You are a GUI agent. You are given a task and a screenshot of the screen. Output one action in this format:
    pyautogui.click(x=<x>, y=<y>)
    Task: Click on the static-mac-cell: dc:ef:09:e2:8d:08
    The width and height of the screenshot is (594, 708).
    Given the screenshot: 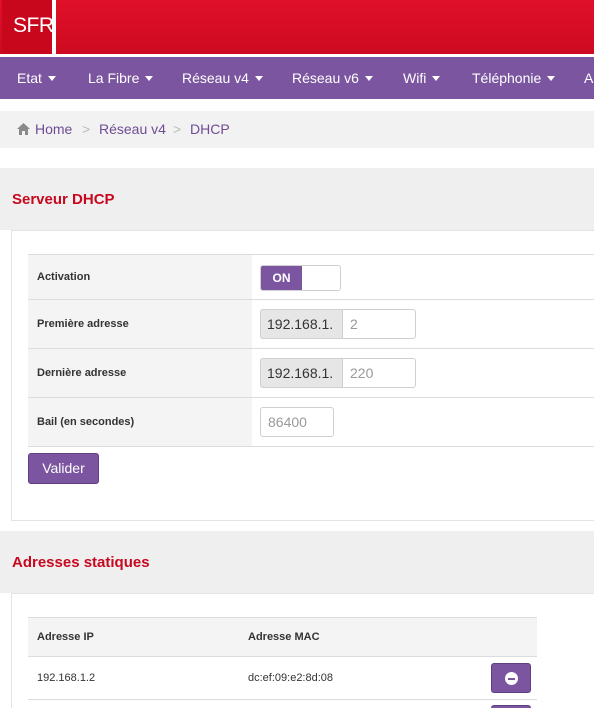 What is the action you would take?
    pyautogui.click(x=291, y=678)
    